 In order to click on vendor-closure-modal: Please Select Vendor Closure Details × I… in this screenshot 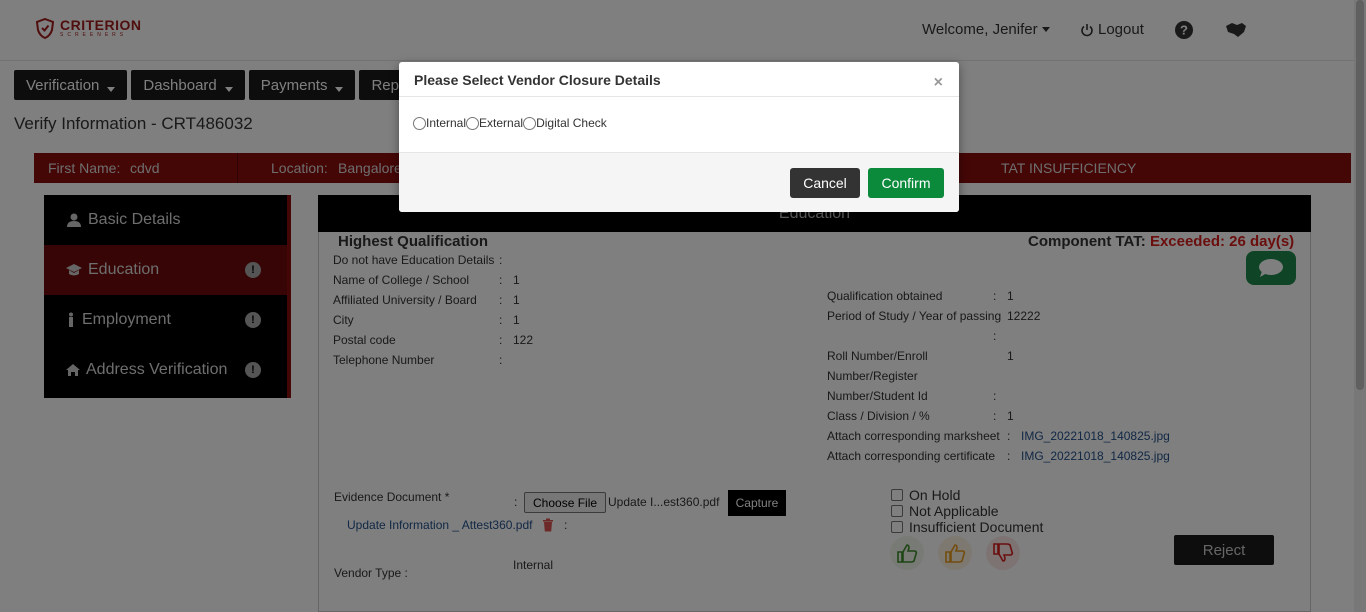, I will do `click(679, 137)`.